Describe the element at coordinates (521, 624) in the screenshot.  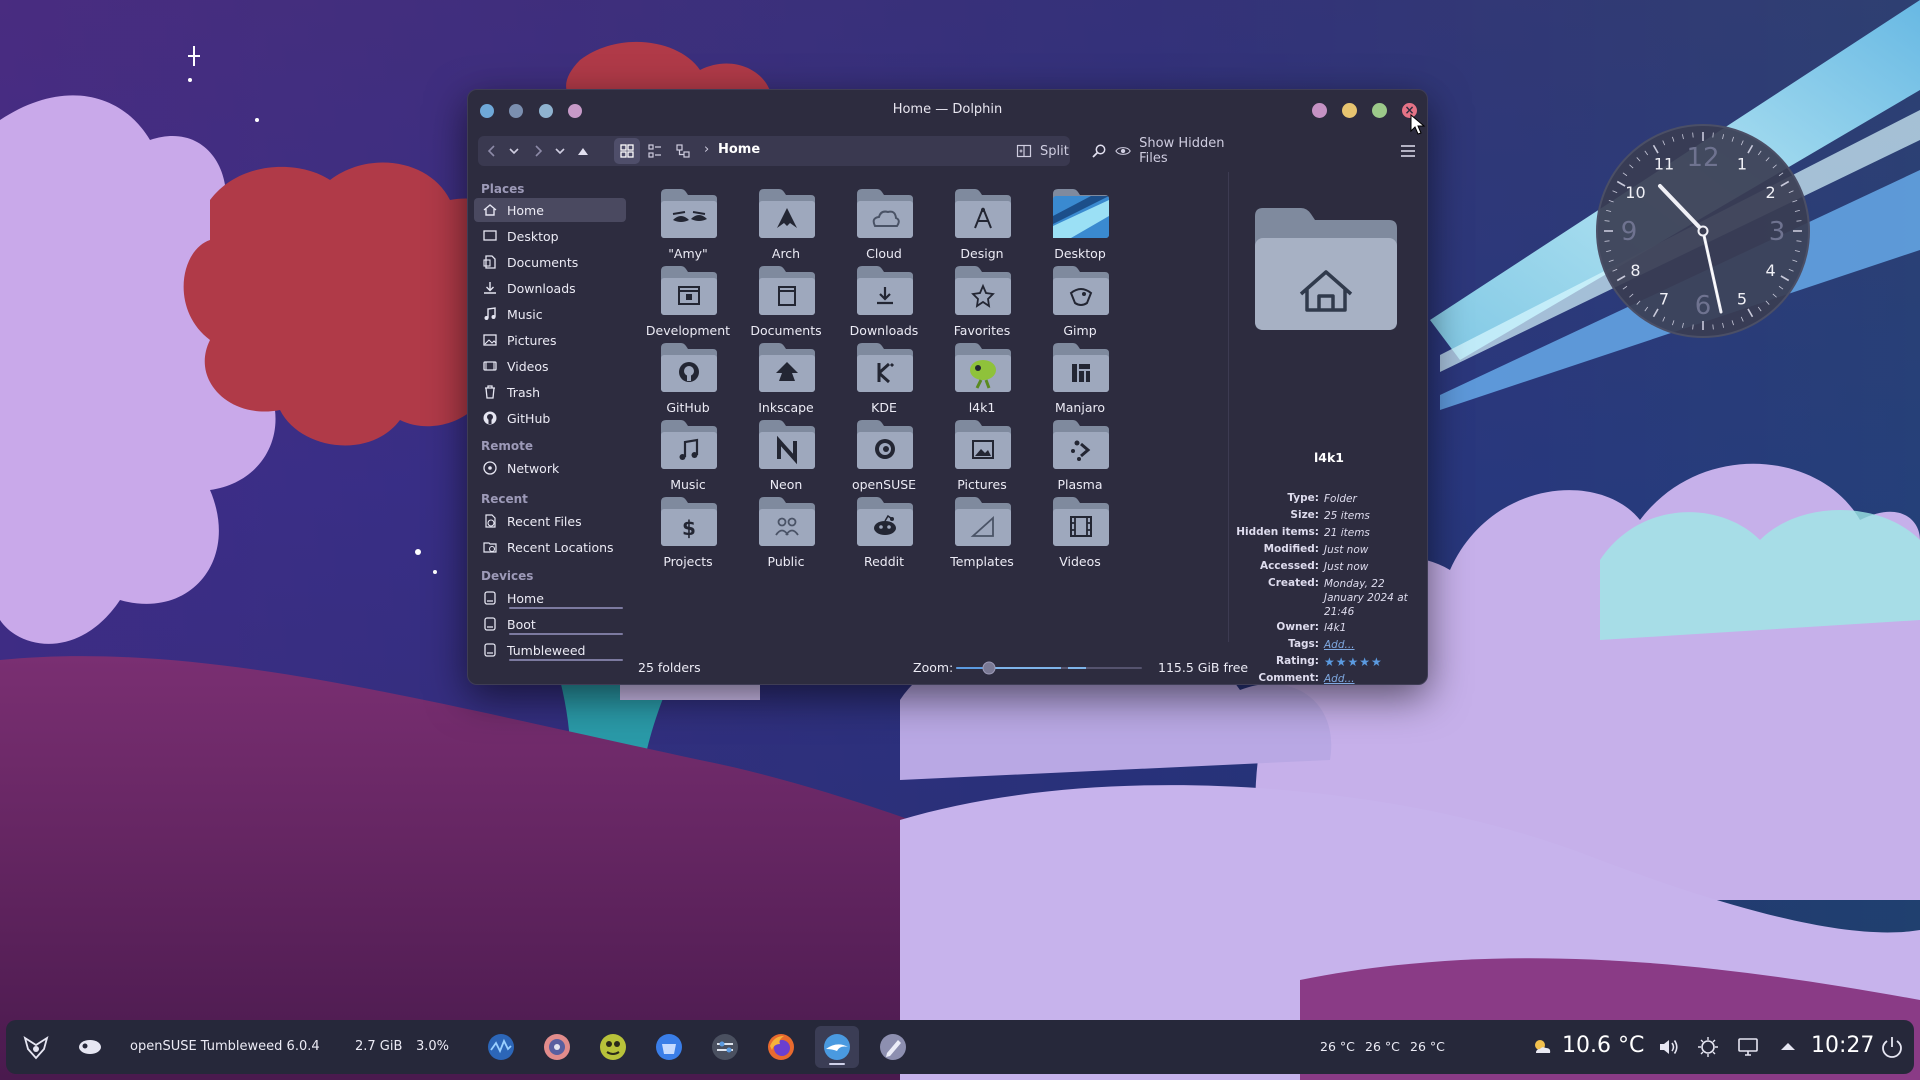
I see `sidebar-item-label: Boot` at that location.